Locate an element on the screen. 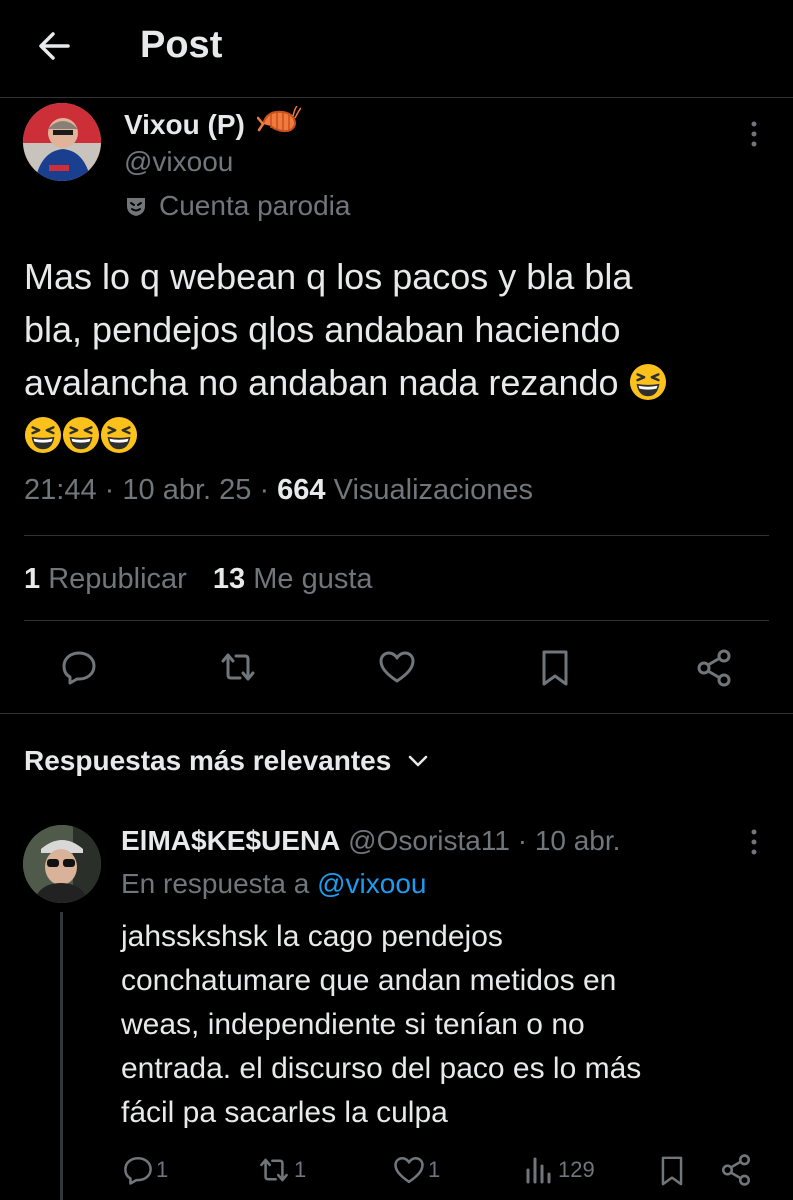  reply-replies-count: 1 is located at coordinates (162, 1169).